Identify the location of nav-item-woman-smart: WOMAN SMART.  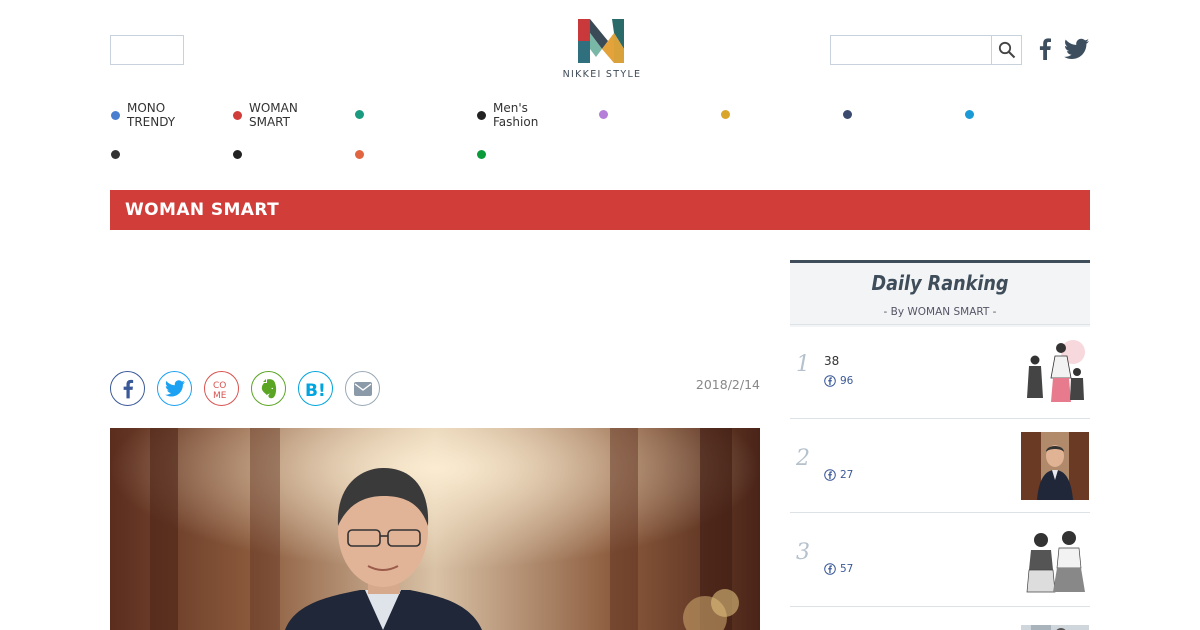
(265, 115).